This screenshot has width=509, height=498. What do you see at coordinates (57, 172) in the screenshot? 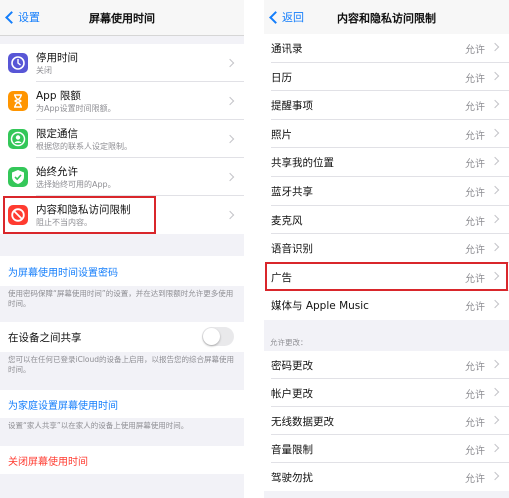
I see `row-title: 始终允许` at bounding box center [57, 172].